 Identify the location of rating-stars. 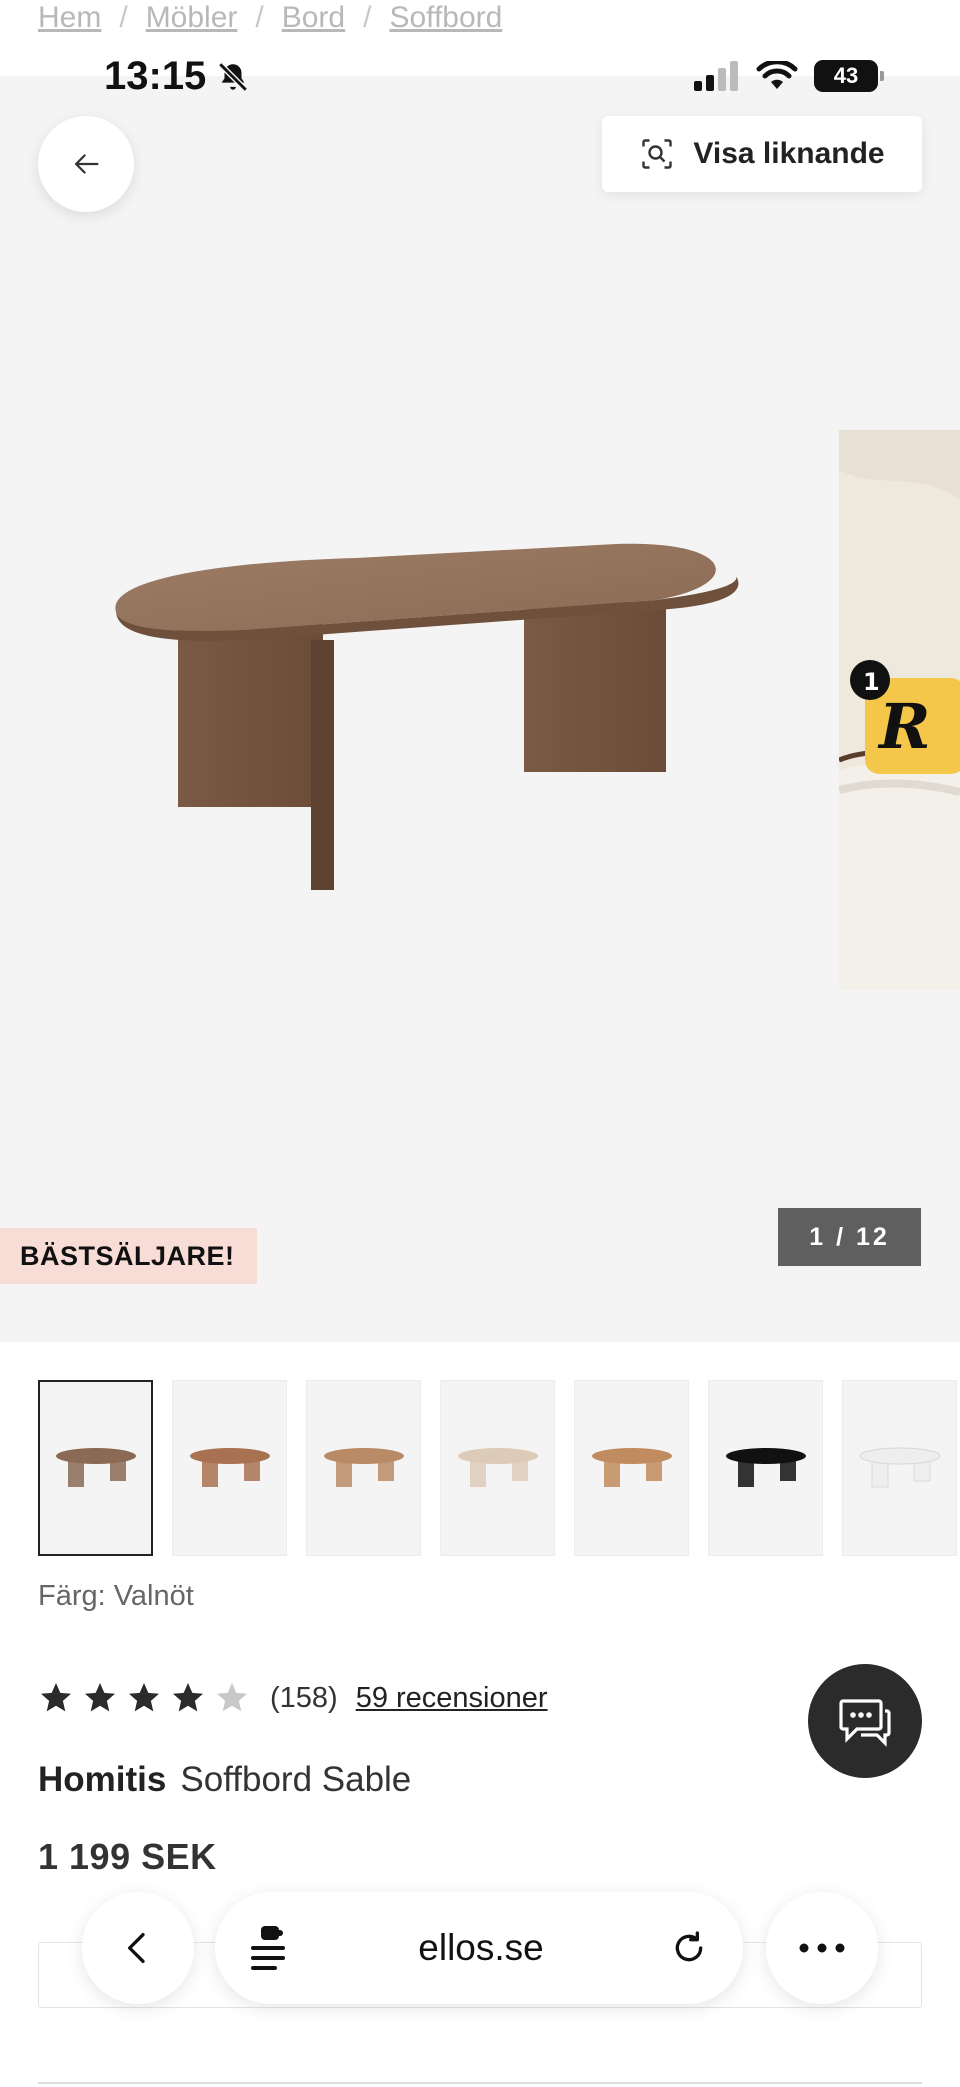
(144, 1698).